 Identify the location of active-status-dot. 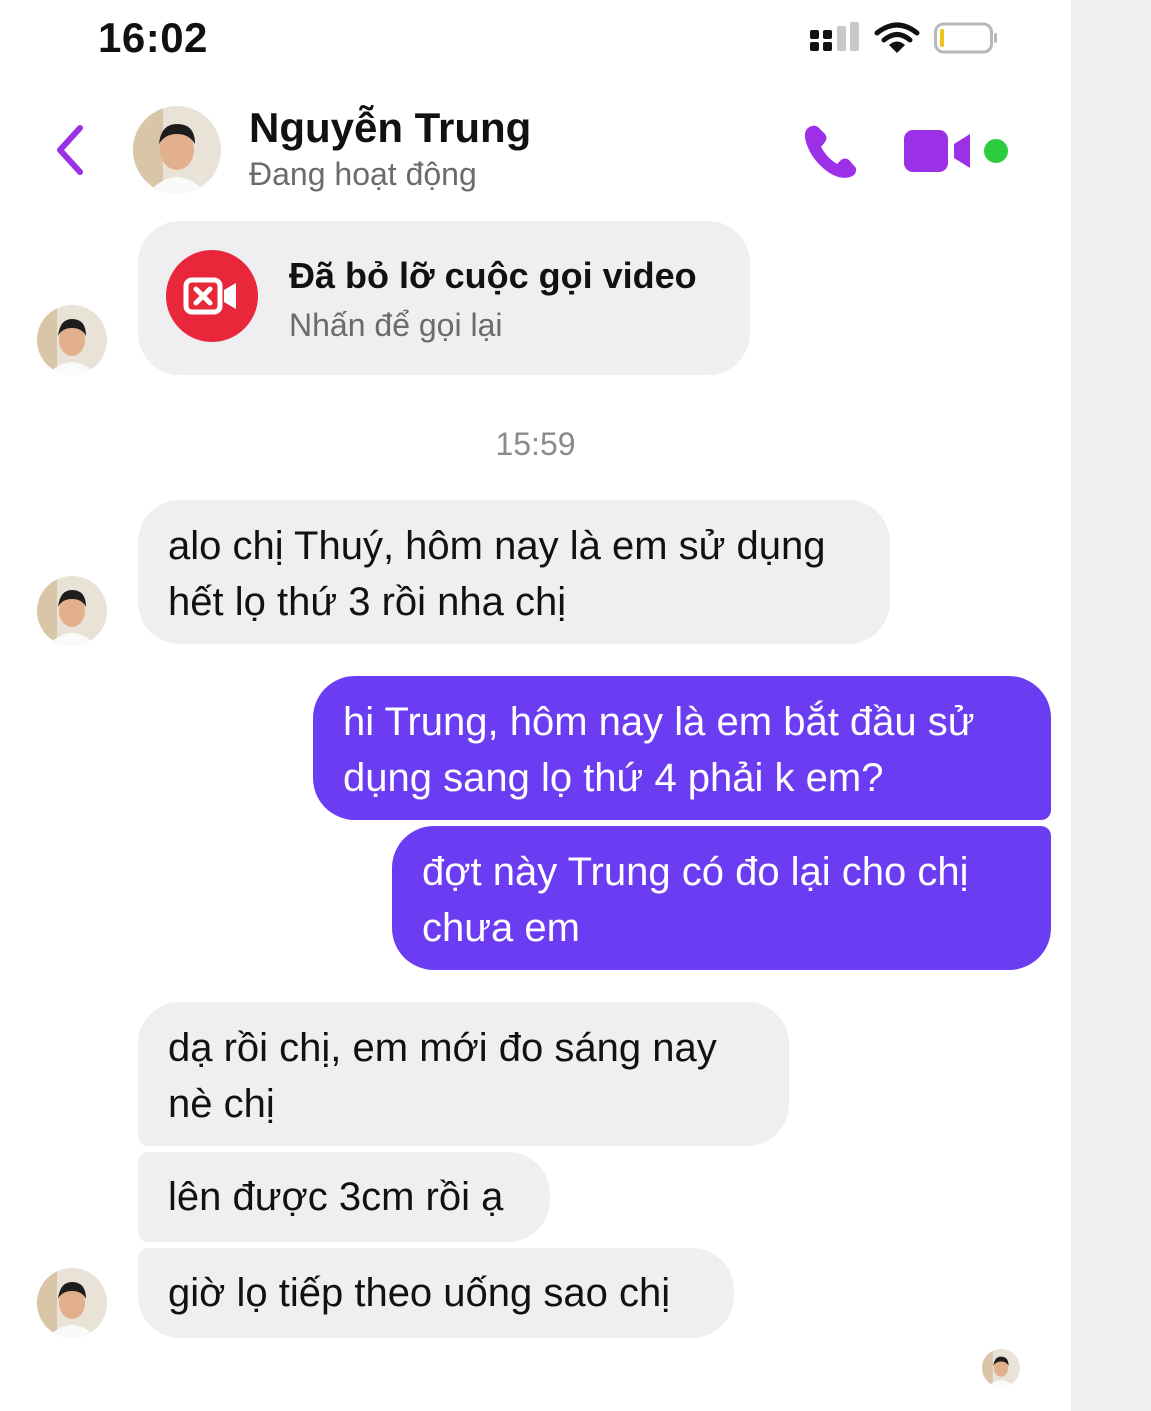
(996, 151).